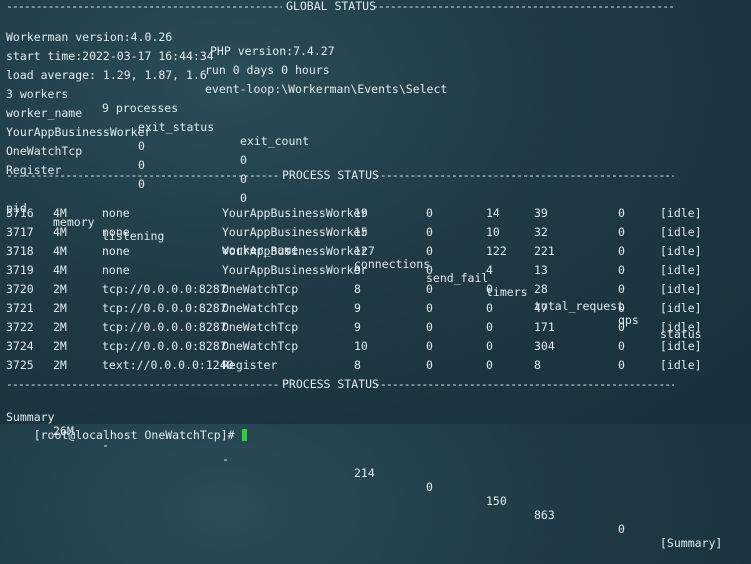  Describe the element at coordinates (20, 232) in the screenshot. I see `process-pid: 3717` at that location.